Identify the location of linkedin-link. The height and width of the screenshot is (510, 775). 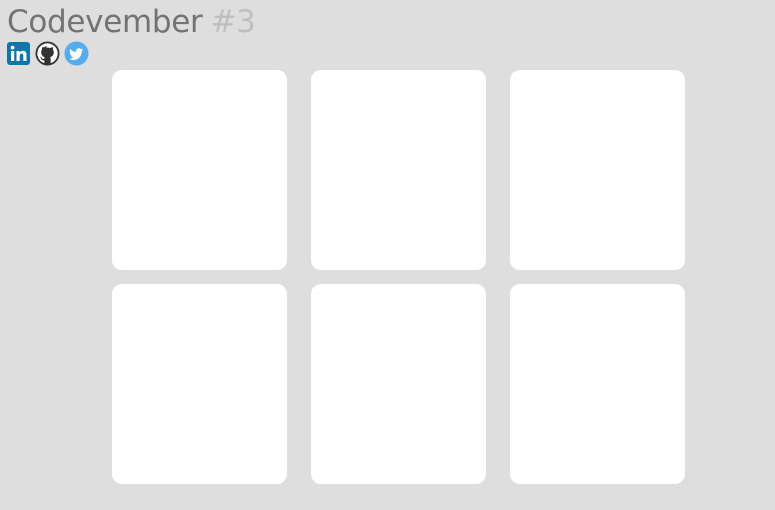
(18, 53).